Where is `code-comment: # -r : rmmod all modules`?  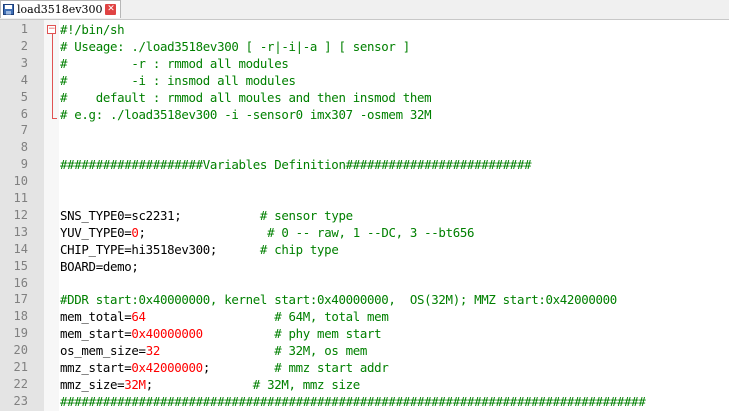 code-comment: # -r : rmmod all modules is located at coordinates (174, 63).